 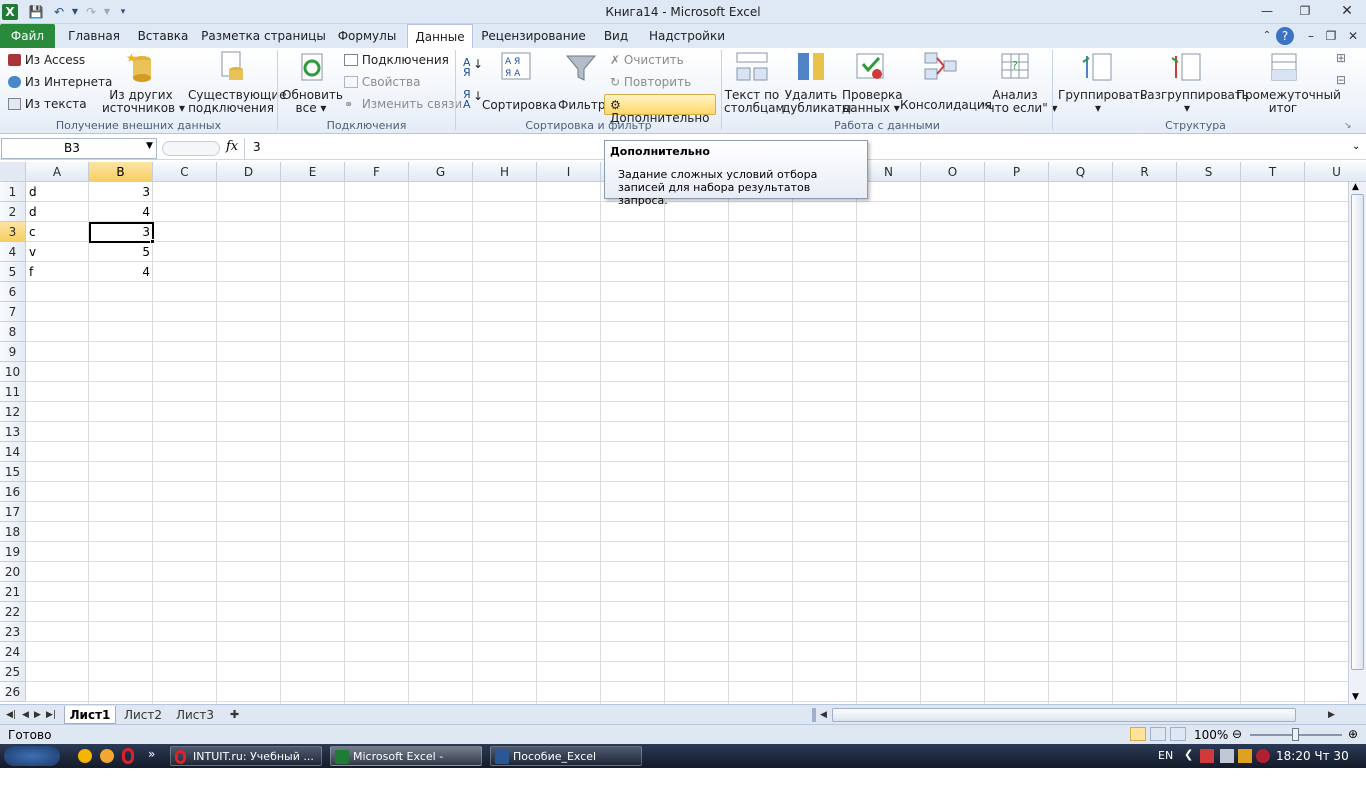 What do you see at coordinates (237, 82) in the screenshot?
I see `existing-connections-button: Существующие подключения` at bounding box center [237, 82].